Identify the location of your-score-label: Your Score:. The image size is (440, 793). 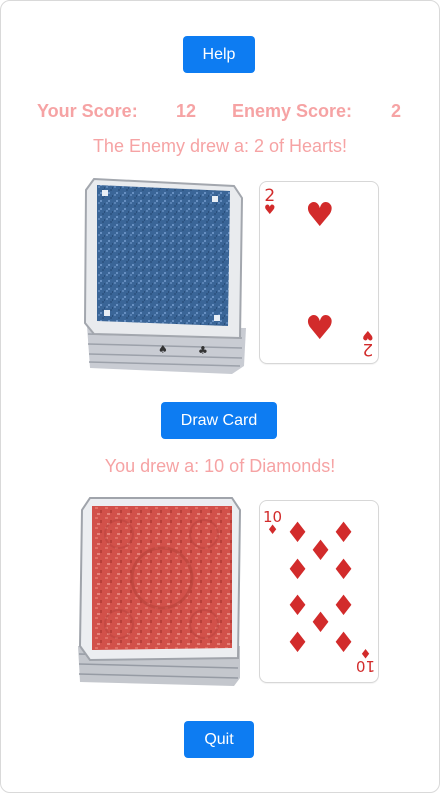
(87, 111).